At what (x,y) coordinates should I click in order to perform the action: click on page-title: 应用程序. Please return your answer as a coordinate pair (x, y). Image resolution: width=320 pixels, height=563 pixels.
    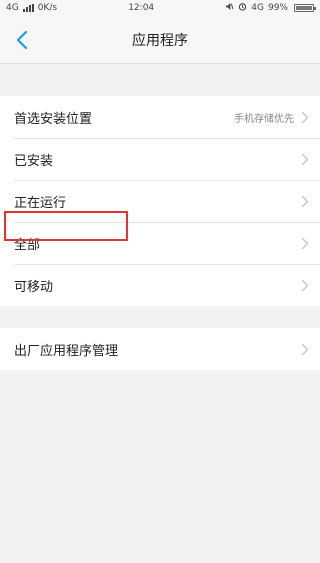
    Looking at the image, I should click on (160, 40).